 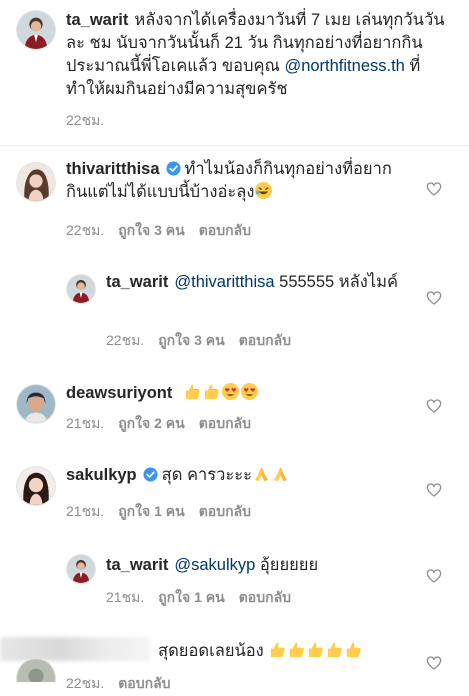 What do you see at coordinates (151, 423) in the screenshot?
I see `likes-count: ถูกใจ 2 คน` at bounding box center [151, 423].